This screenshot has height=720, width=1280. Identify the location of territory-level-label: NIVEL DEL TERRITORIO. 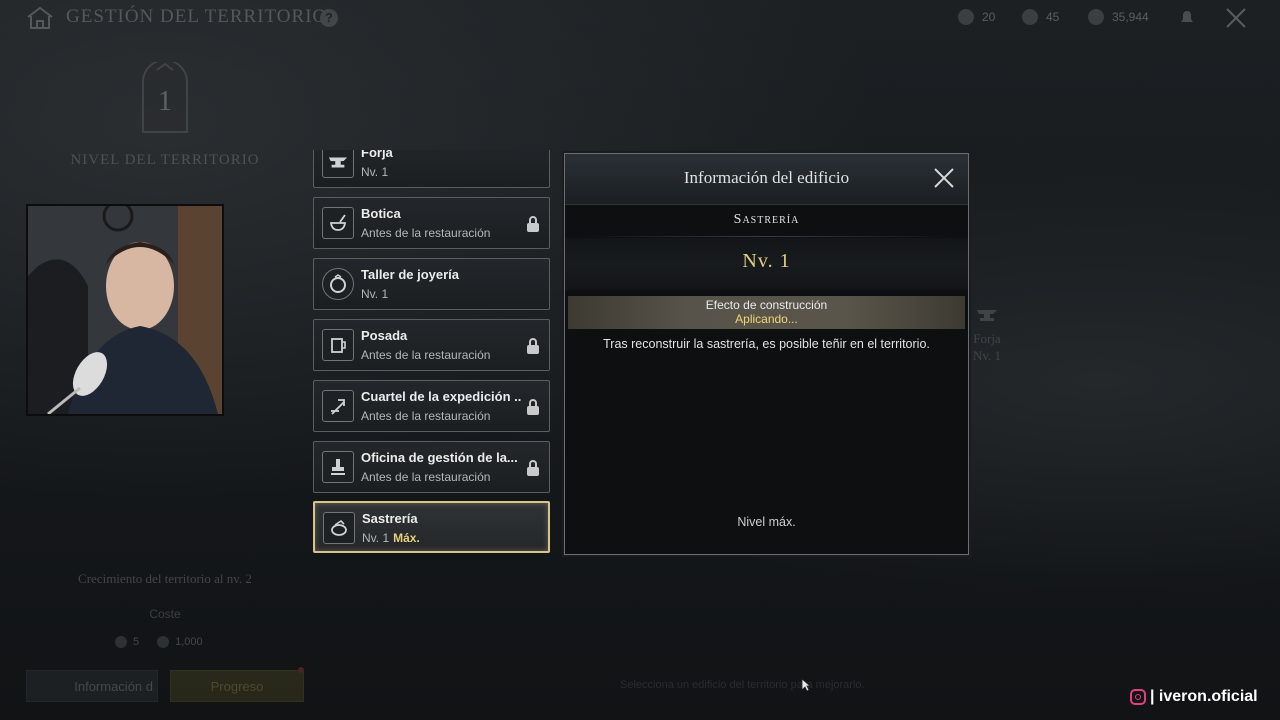
(165, 160).